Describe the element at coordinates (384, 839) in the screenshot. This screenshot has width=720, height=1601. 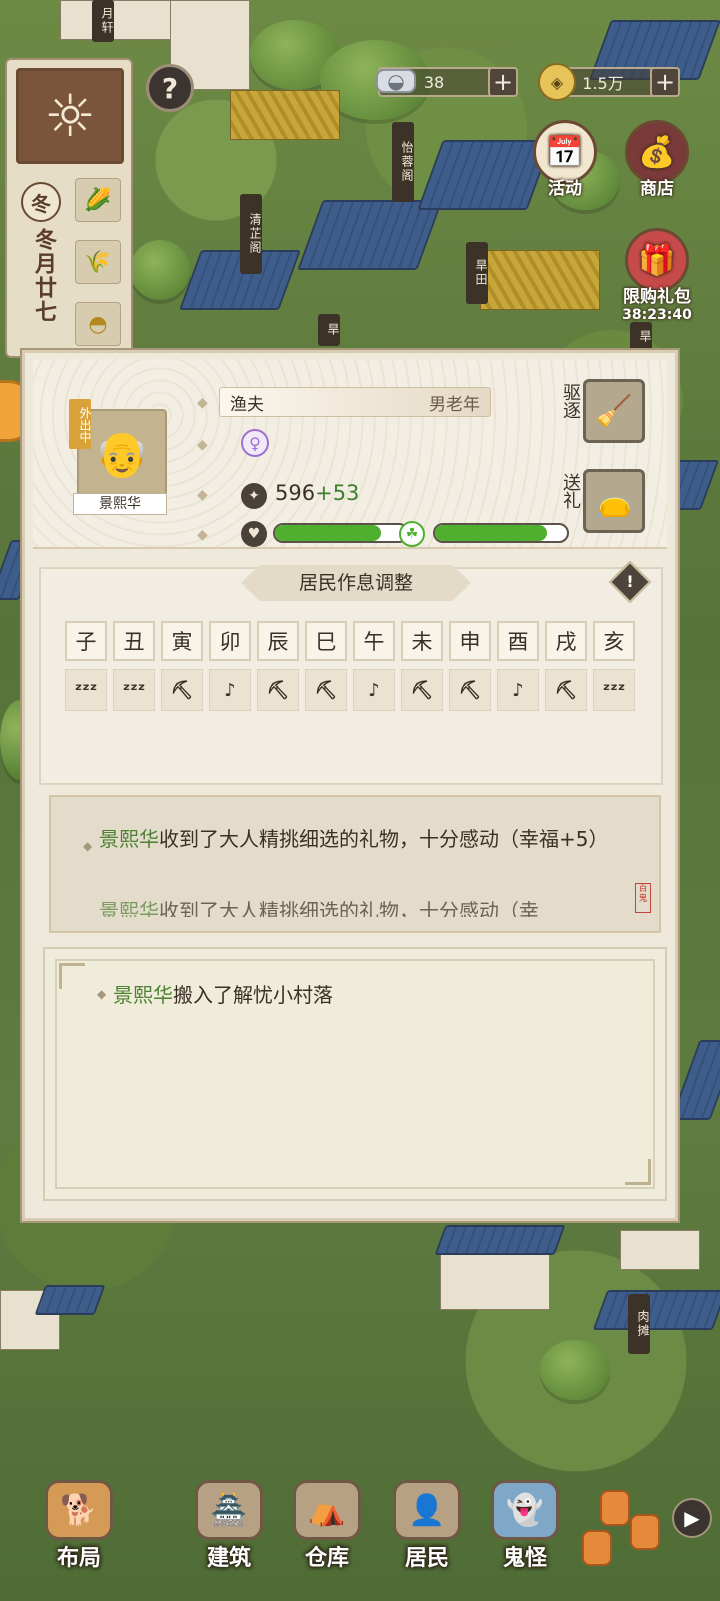
I see `log-text: 收到了大人精挑细选的礼物，十分感动（幸福+5）` at that location.